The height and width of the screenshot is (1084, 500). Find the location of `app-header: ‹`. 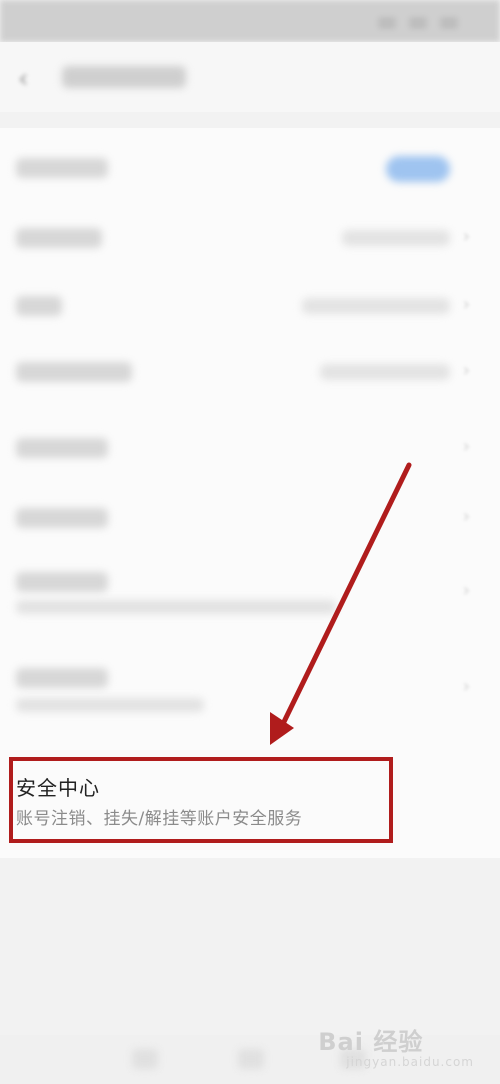

app-header: ‹ is located at coordinates (250, 77).